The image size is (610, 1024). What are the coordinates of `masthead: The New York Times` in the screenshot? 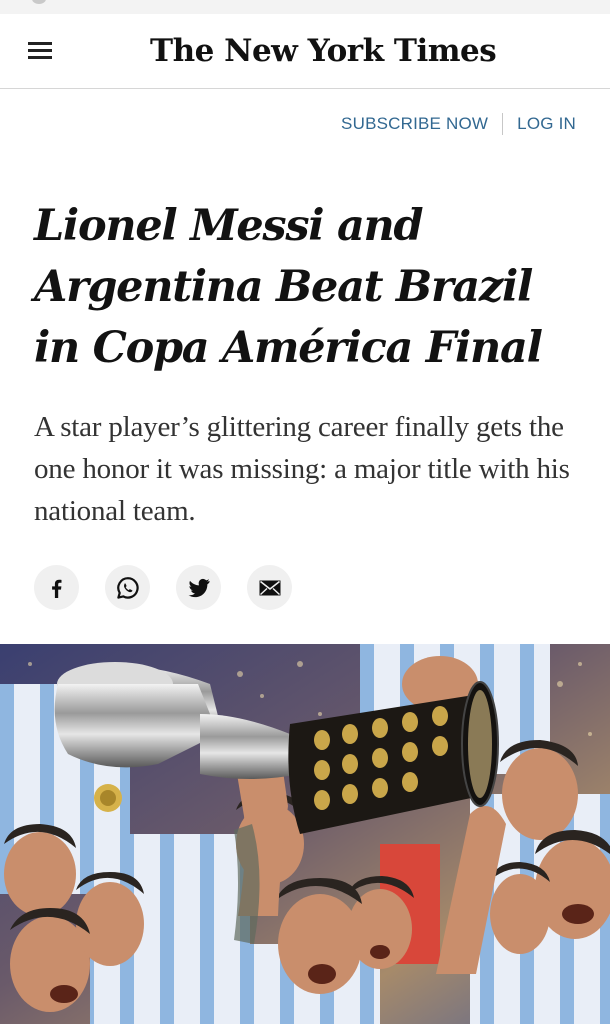 It's located at (305, 51).